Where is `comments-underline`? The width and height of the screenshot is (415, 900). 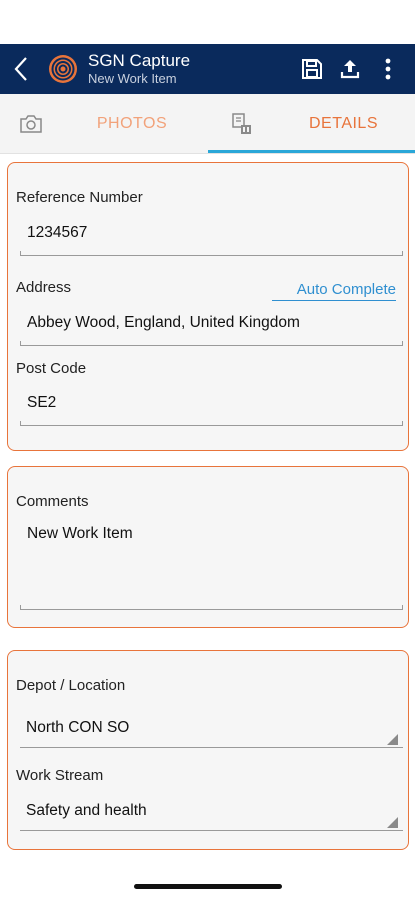 comments-underline is located at coordinates (211, 609).